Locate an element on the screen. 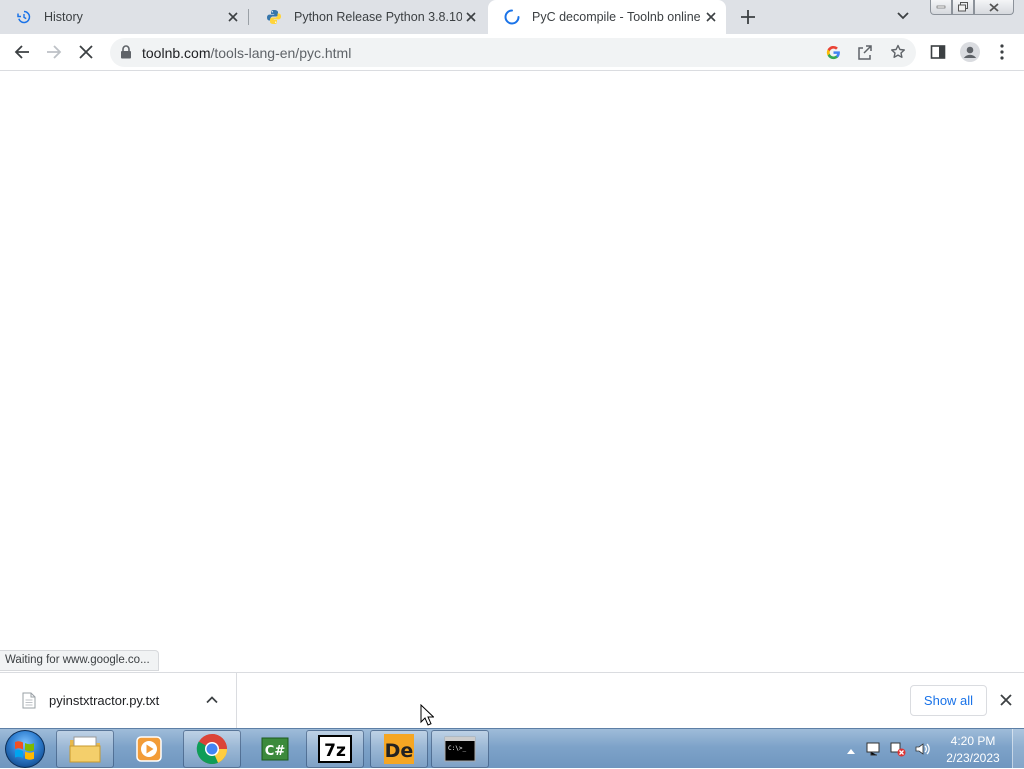 This screenshot has width=1024, height=769. lock-icon is located at coordinates (126, 53).